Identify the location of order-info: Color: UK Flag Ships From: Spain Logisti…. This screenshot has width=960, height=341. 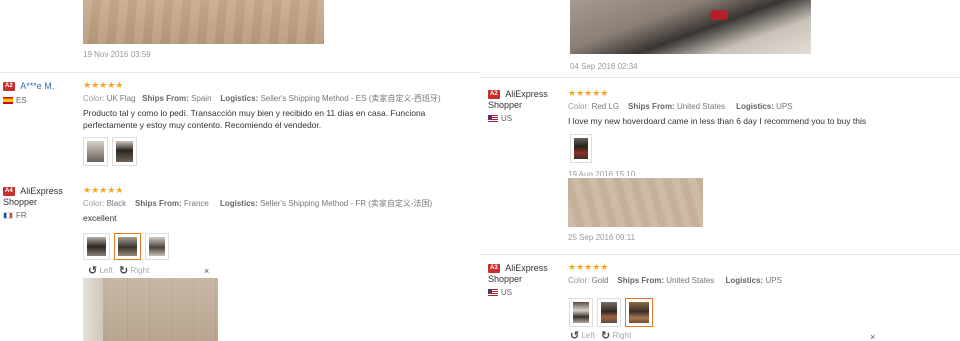
(262, 98).